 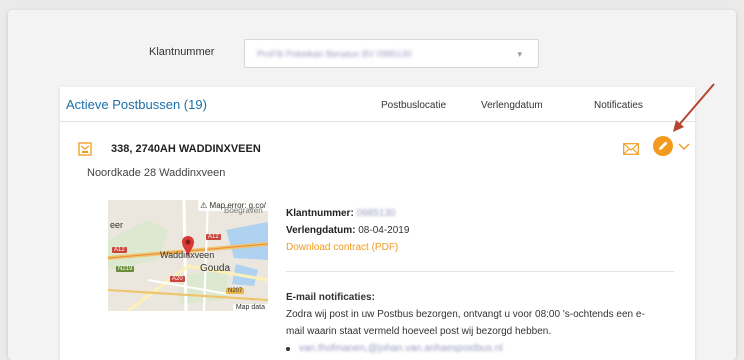 I want to click on envelope-icon, so click(x=631, y=149).